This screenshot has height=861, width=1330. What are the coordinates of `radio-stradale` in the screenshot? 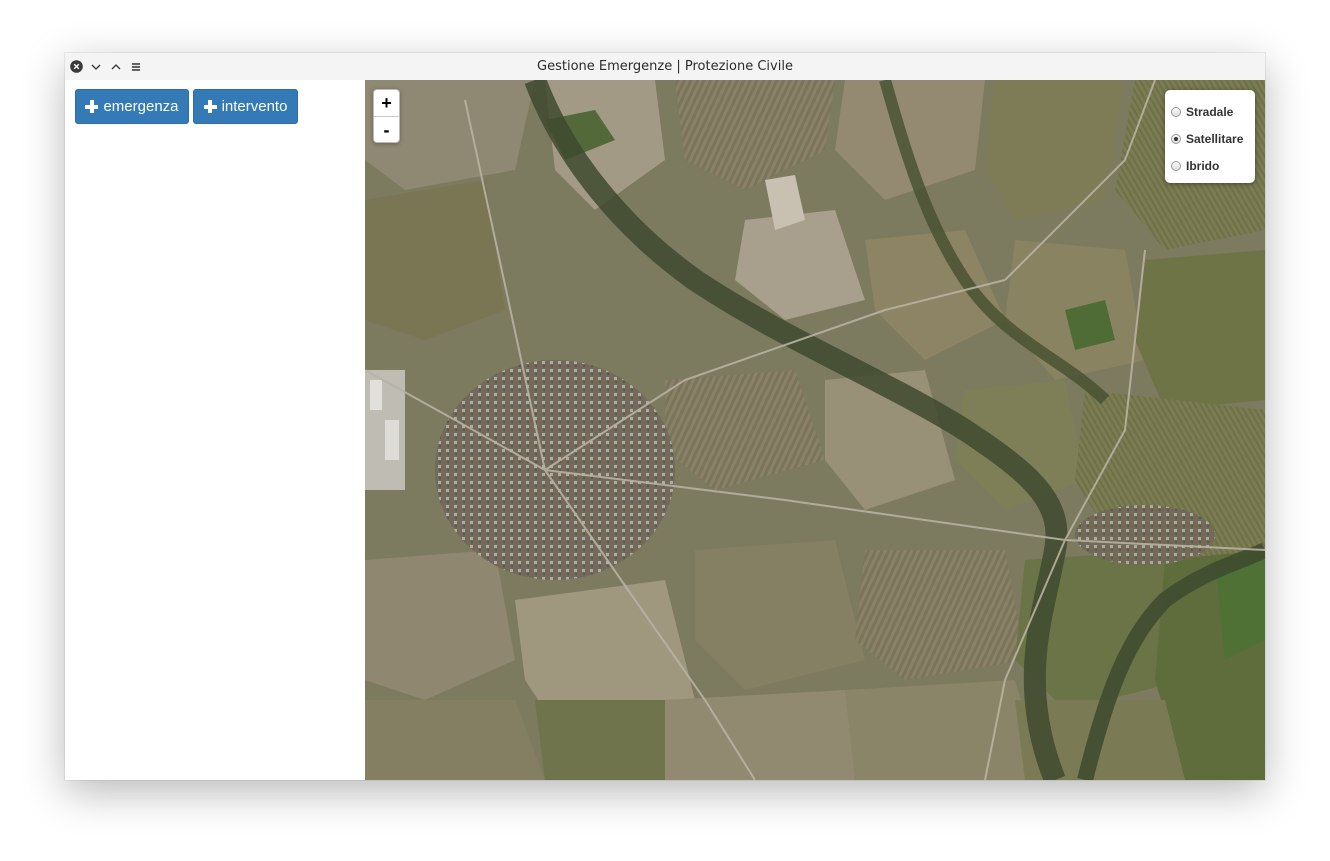 It's located at (1176, 111).